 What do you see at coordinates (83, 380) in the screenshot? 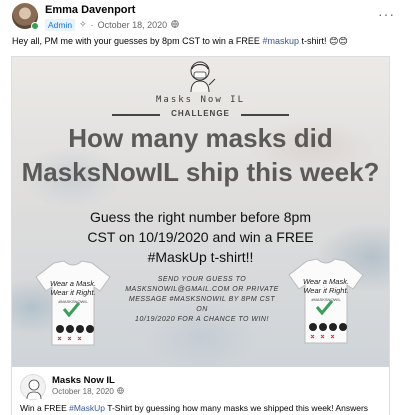
I see `shared-page-name: Masks Now IL` at bounding box center [83, 380].